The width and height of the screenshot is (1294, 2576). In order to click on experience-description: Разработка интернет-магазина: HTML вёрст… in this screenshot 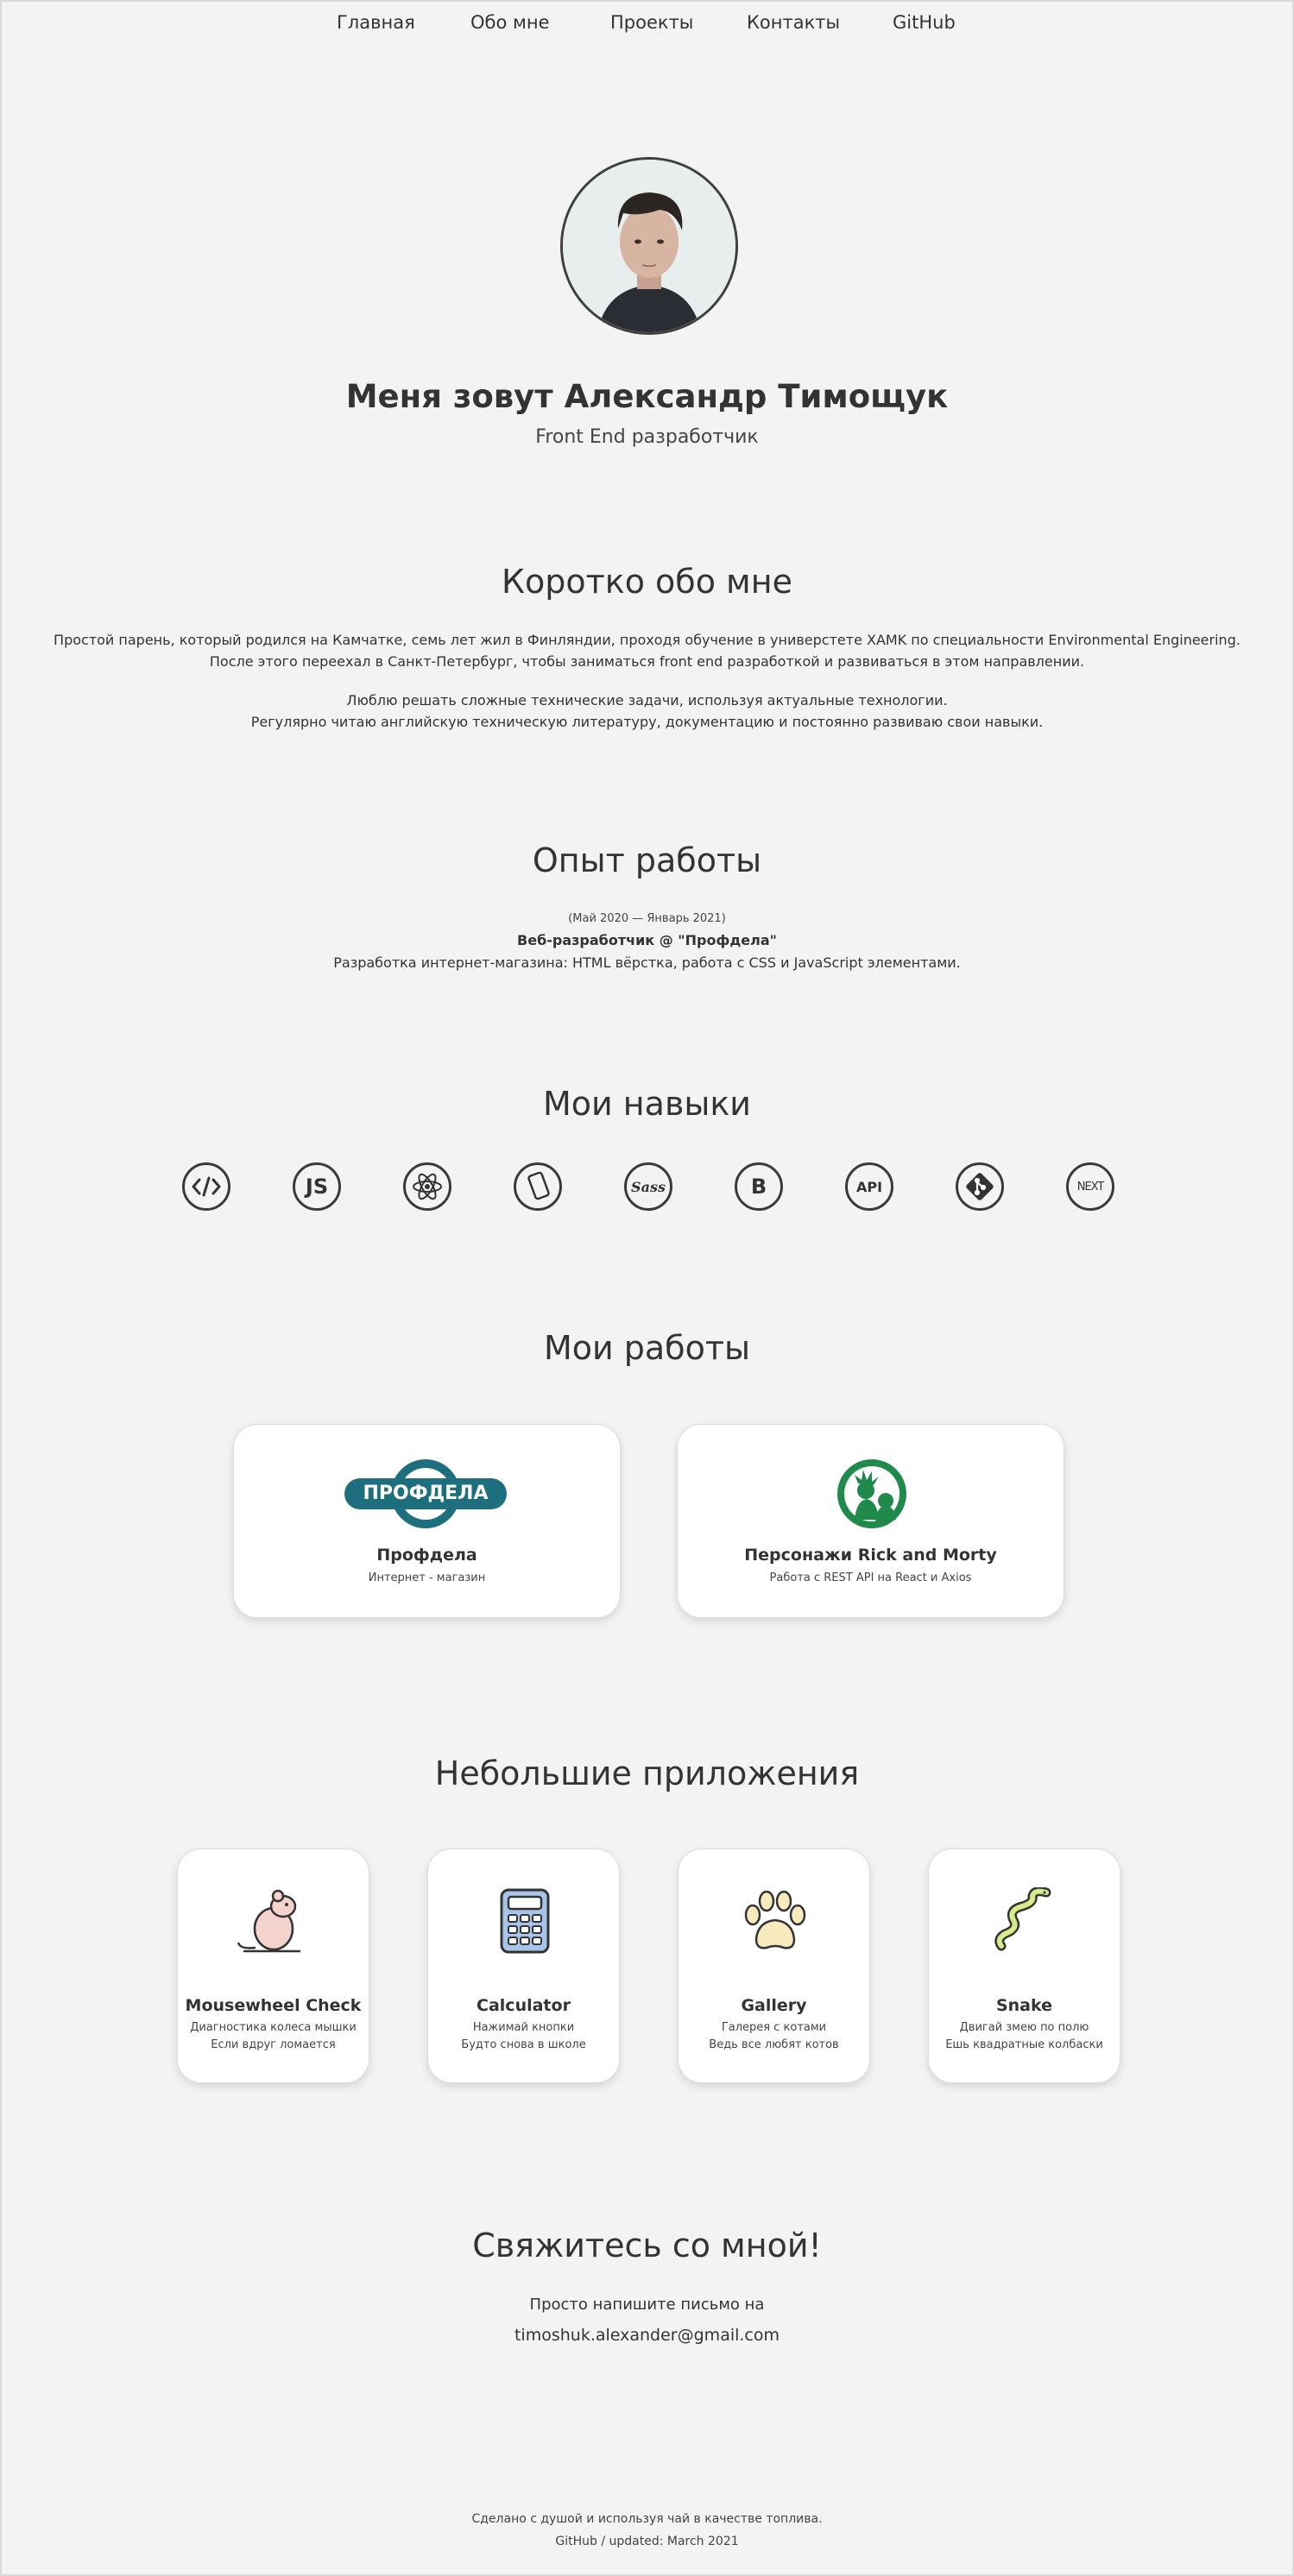, I will do `click(647, 963)`.